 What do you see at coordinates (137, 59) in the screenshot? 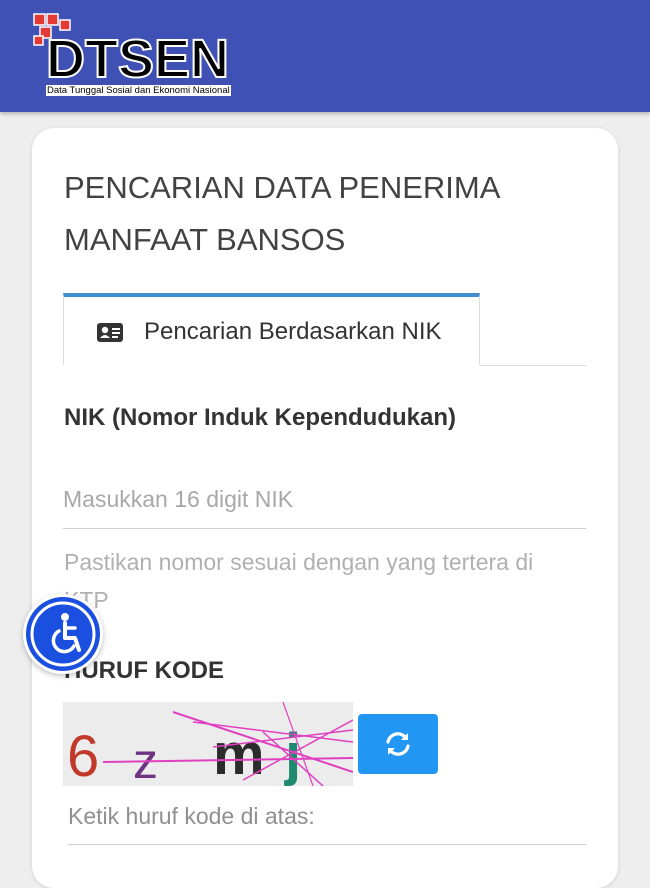
I see `logo-title: DTSEN` at bounding box center [137, 59].